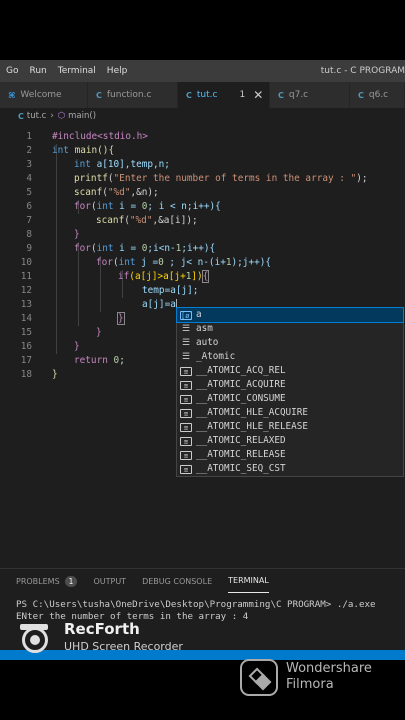  I want to click on suggestion-item: ≡ __ATOMIC_RELEASE, so click(290, 455).